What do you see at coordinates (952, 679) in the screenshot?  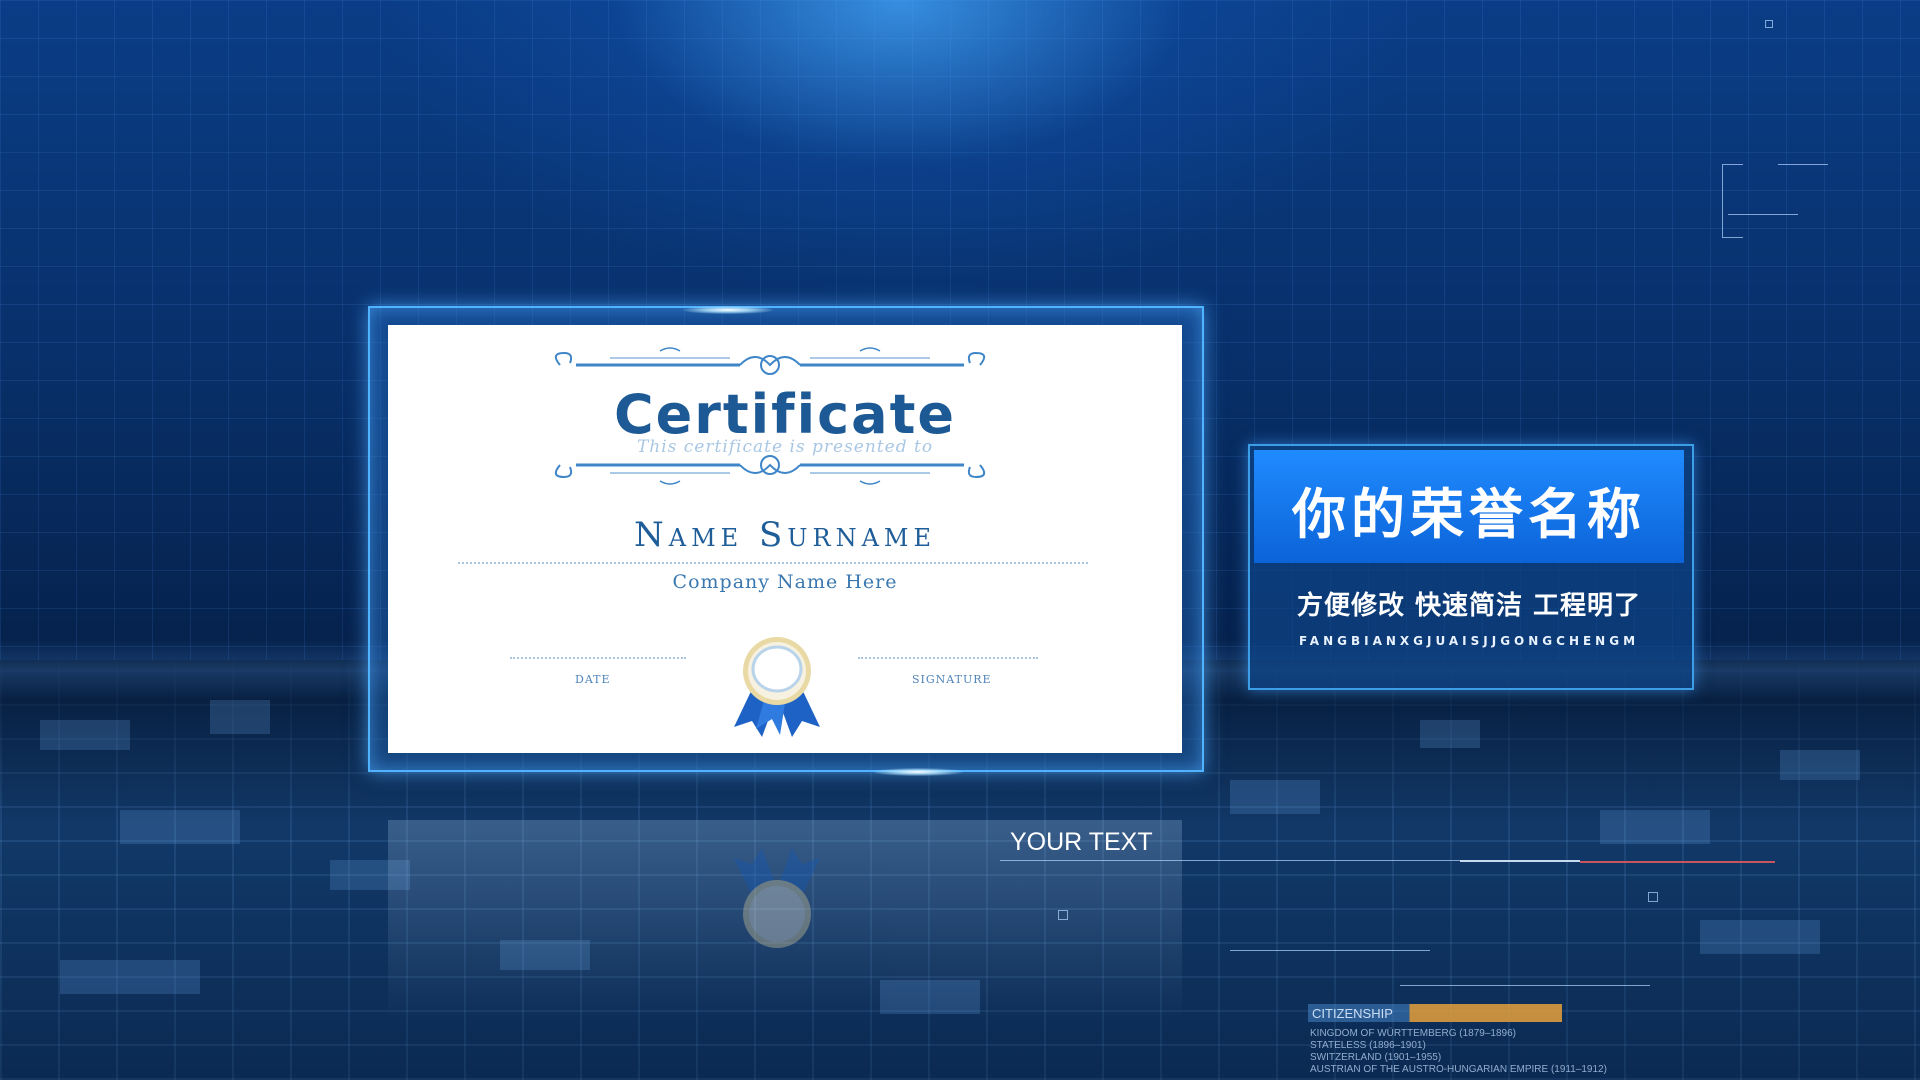 I see `signature-label: SIGNATURE` at bounding box center [952, 679].